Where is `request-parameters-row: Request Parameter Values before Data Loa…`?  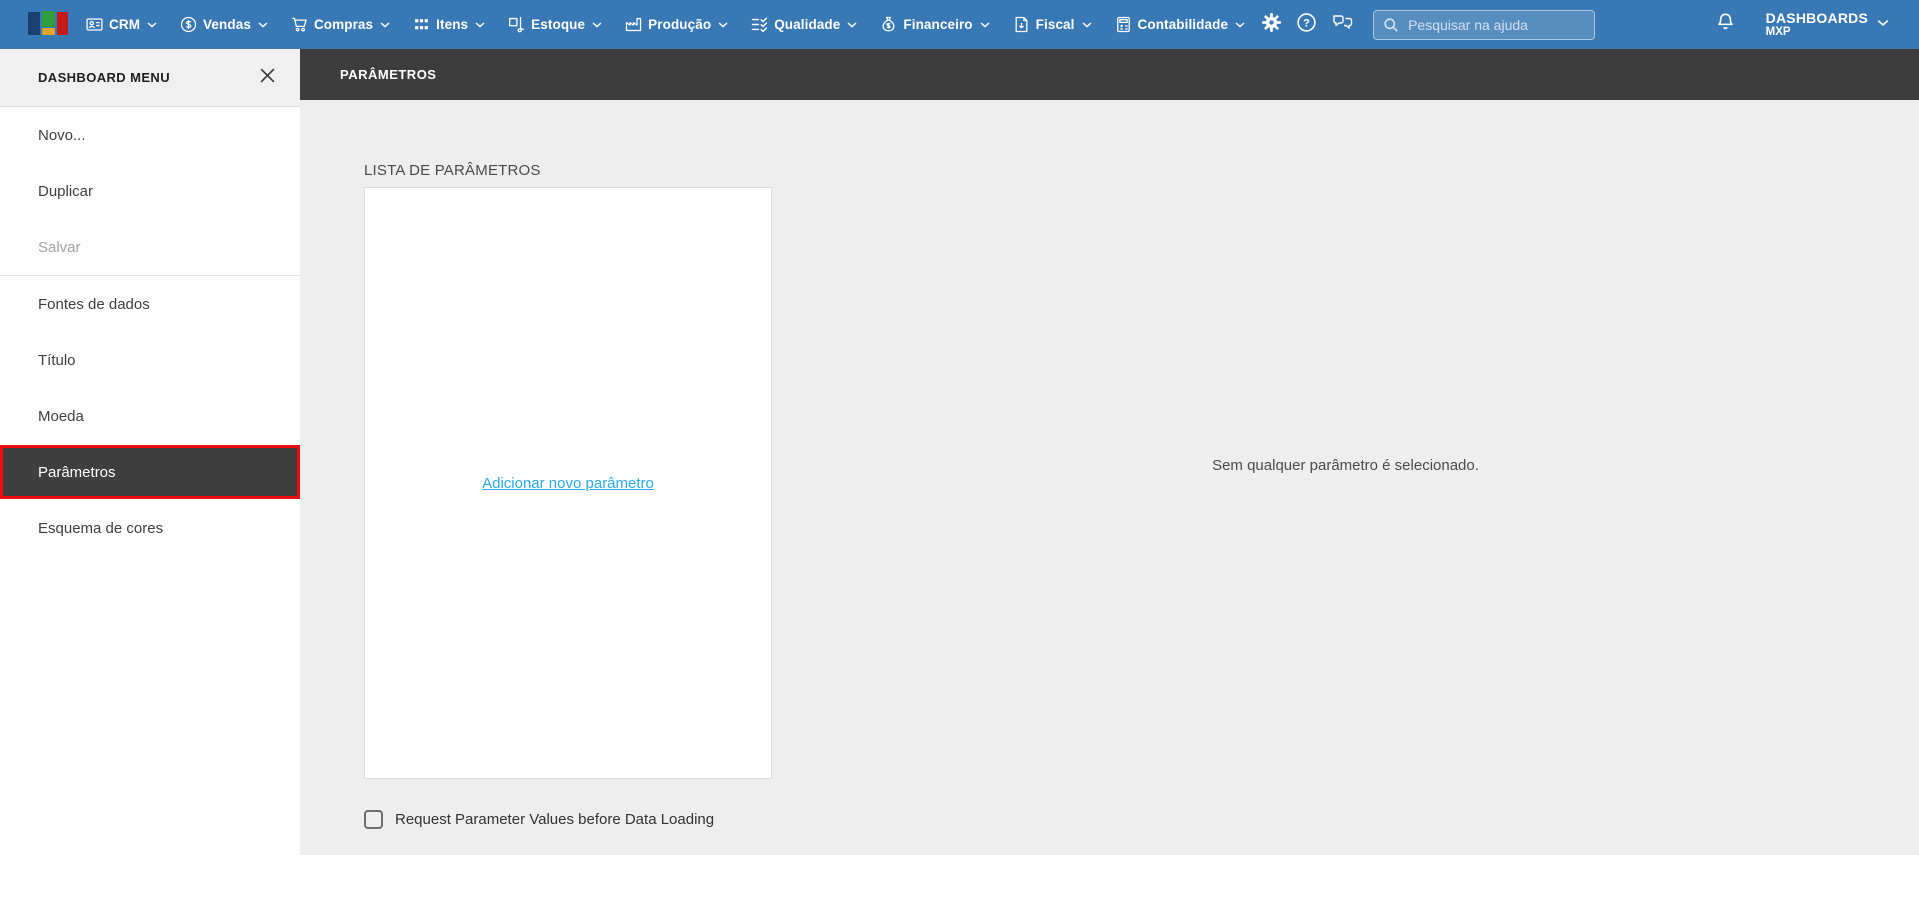
request-parameters-row: Request Parameter Values before Data Loa… is located at coordinates (539, 819).